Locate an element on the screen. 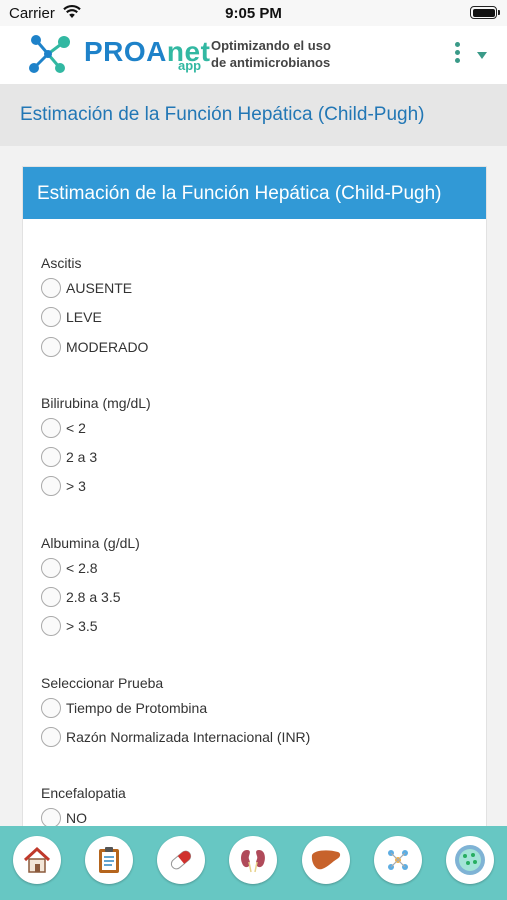 This screenshot has width=507, height=900. liver-icon is located at coordinates (326, 860).